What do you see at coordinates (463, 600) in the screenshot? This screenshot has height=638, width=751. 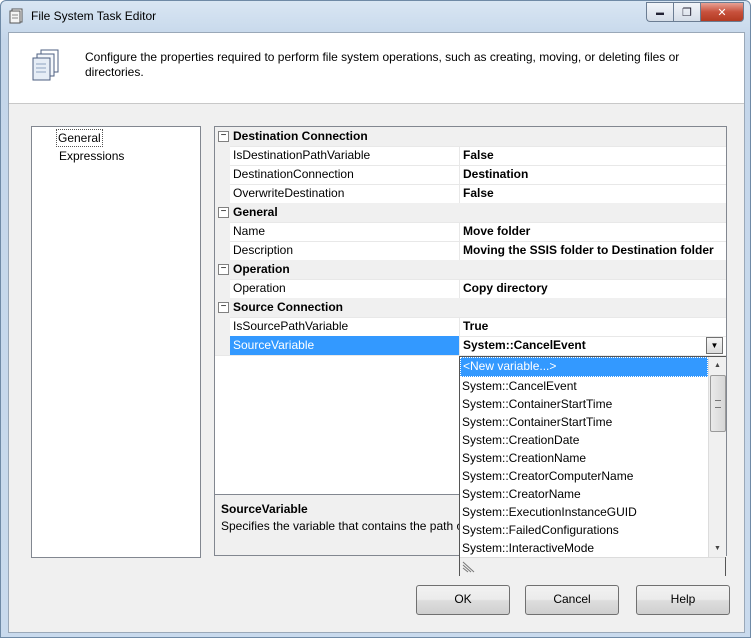 I see `ok-button: OK` at bounding box center [463, 600].